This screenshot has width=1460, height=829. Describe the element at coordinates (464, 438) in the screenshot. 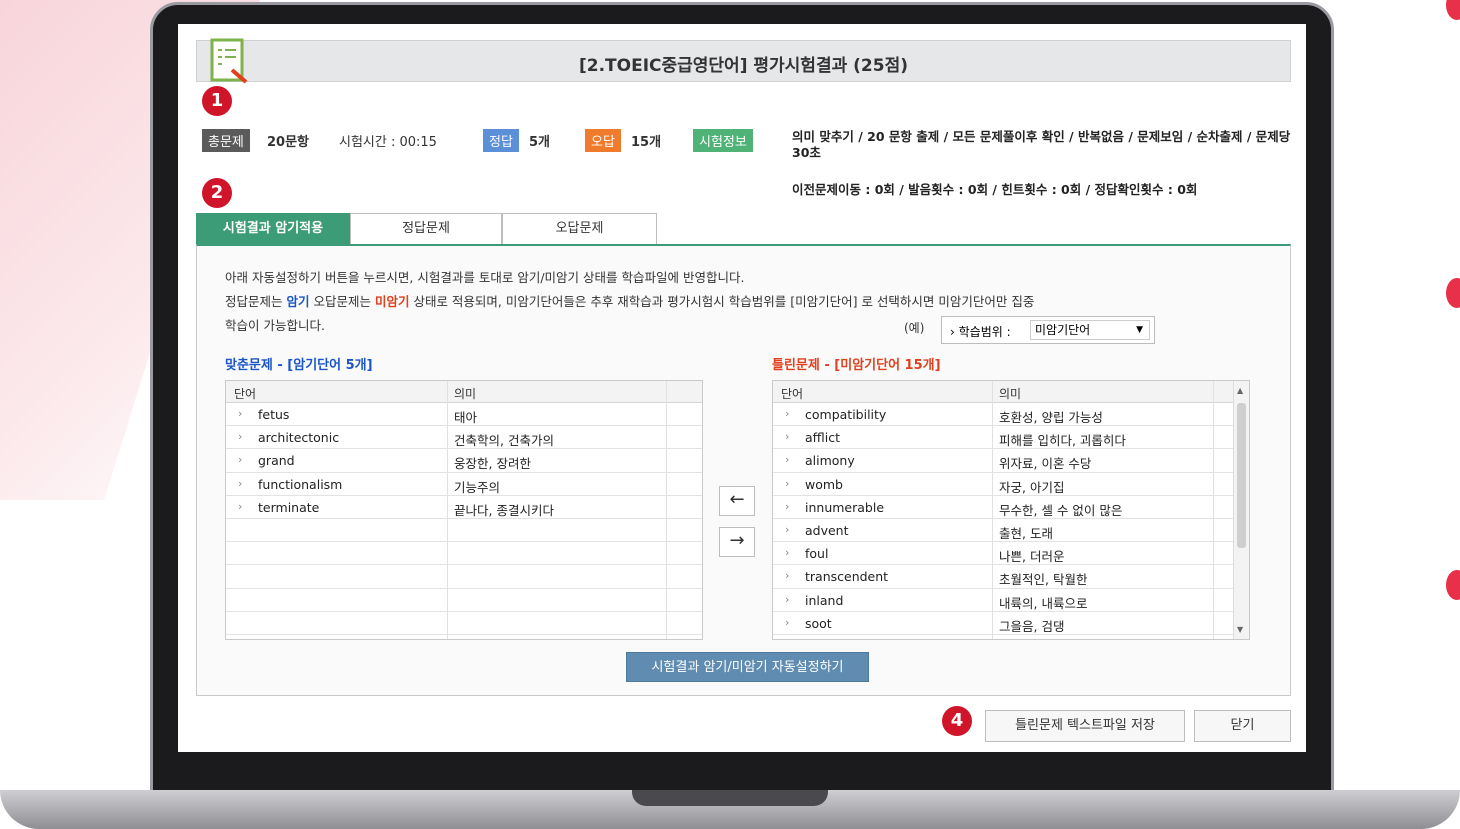

I see `table-row: › architectonic 건축학의, 건축가의` at that location.